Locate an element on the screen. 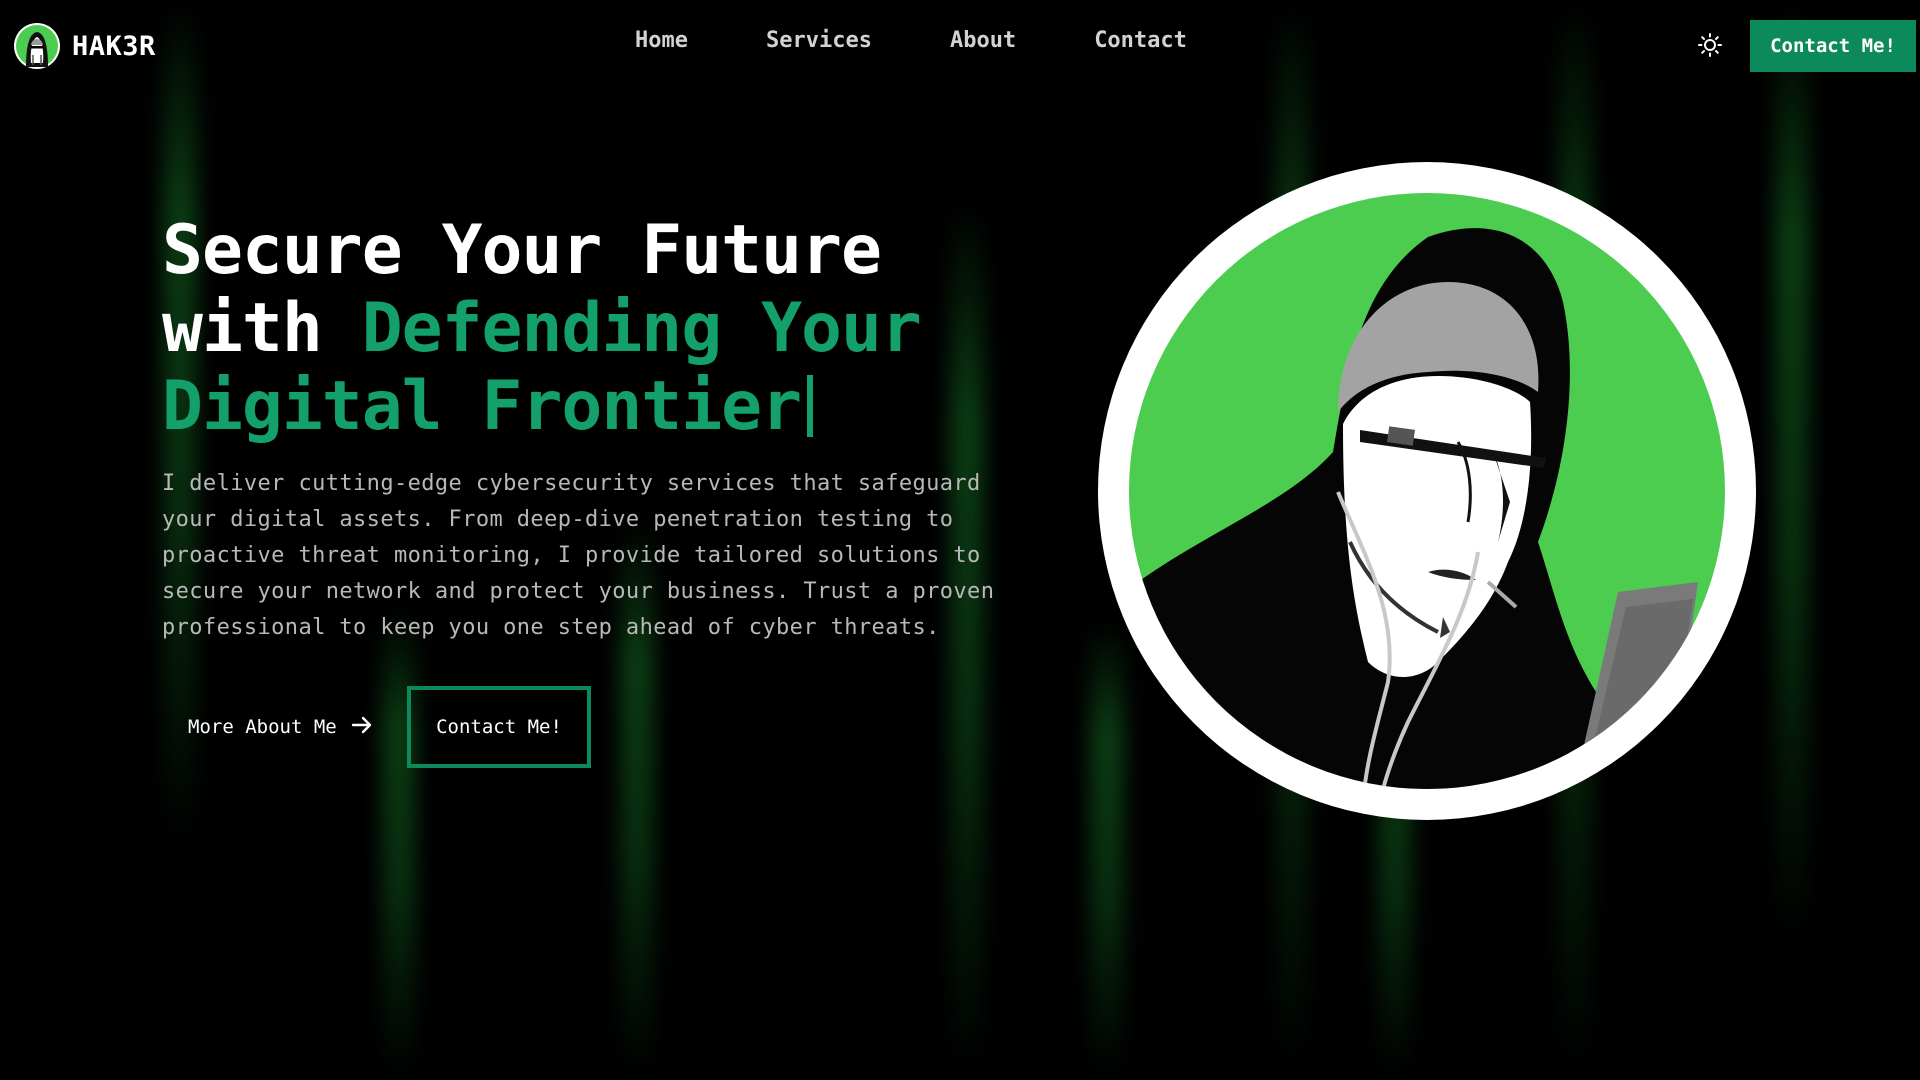 This screenshot has height=1080, width=1920. arrow-right-icon is located at coordinates (362, 727).